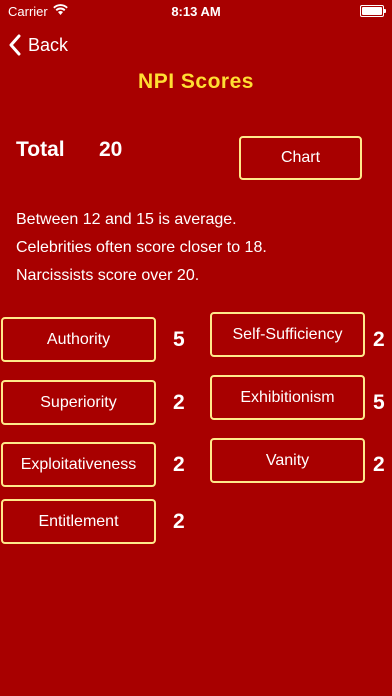  Describe the element at coordinates (287, 334) in the screenshot. I see `self-sufficiency-button: Self-Sufficiency` at that location.